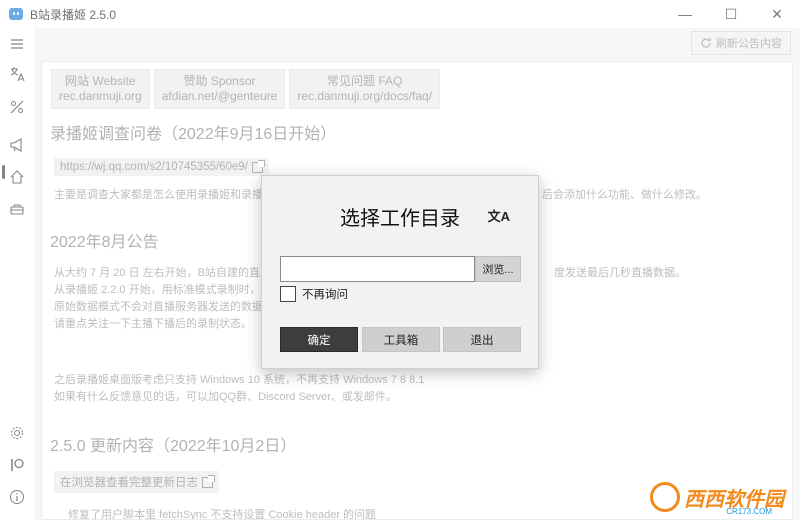  I want to click on dont-ask-checkbox, so click(288, 294).